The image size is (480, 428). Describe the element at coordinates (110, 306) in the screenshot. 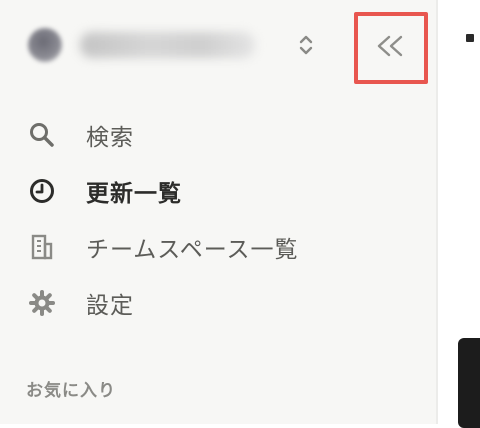

I see `sidebar-item-label: 設定` at that location.